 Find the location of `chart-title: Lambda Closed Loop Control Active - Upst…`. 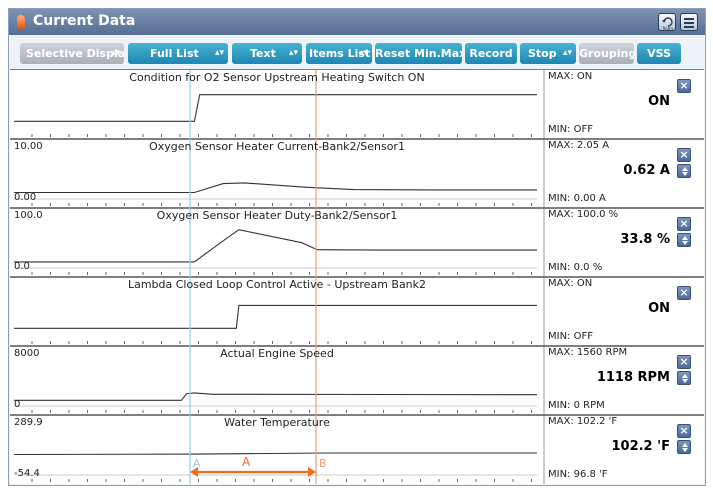

chart-title: Lambda Closed Loop Control Active - Upst… is located at coordinates (277, 284).